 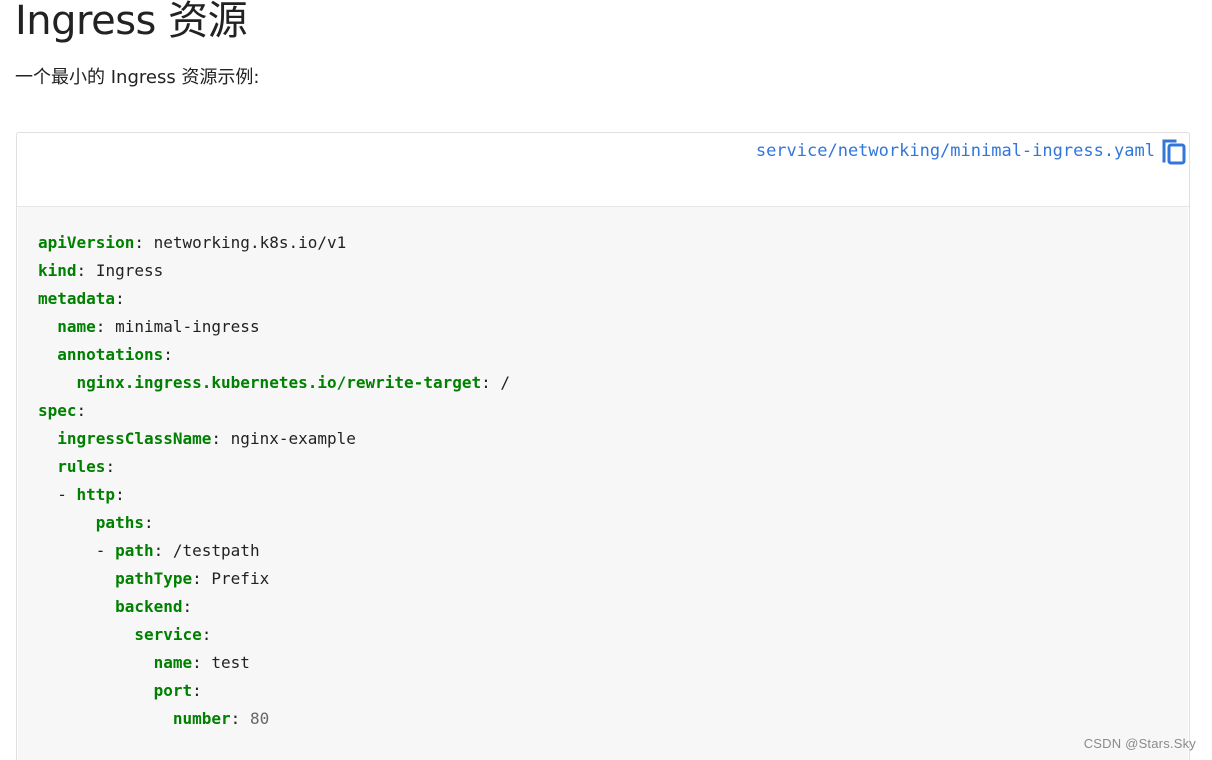 I want to click on yaml-key: rules, so click(x=81, y=466).